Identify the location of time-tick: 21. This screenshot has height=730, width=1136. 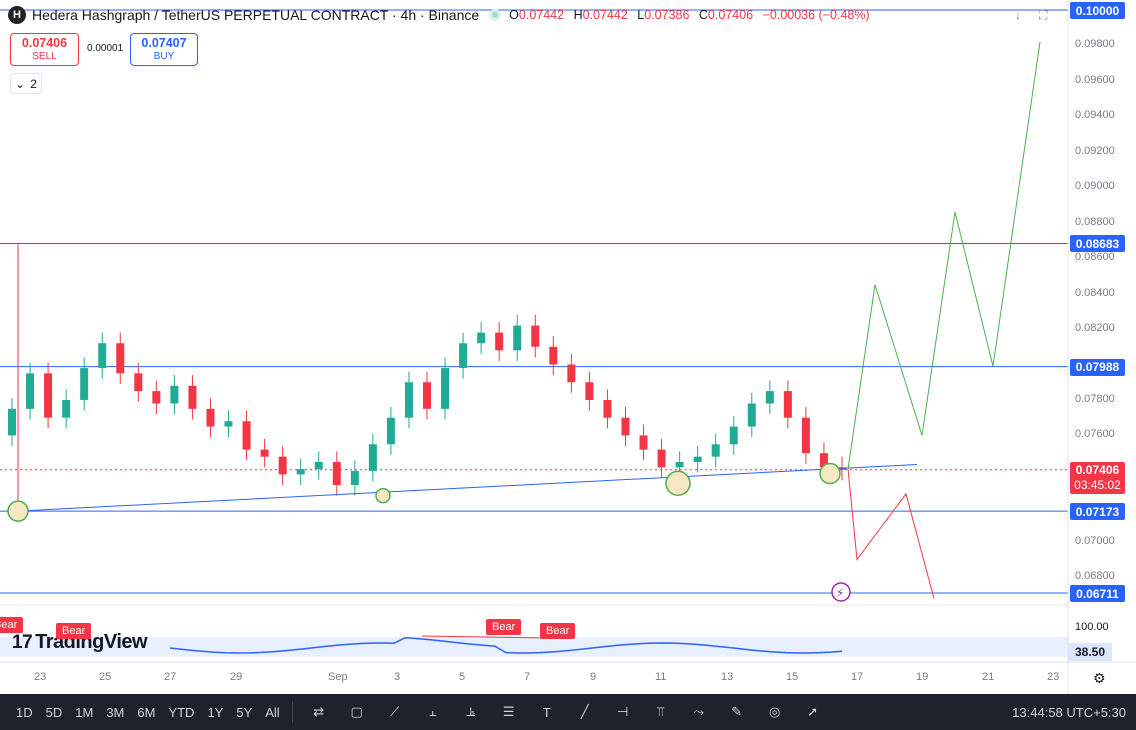
(988, 677).